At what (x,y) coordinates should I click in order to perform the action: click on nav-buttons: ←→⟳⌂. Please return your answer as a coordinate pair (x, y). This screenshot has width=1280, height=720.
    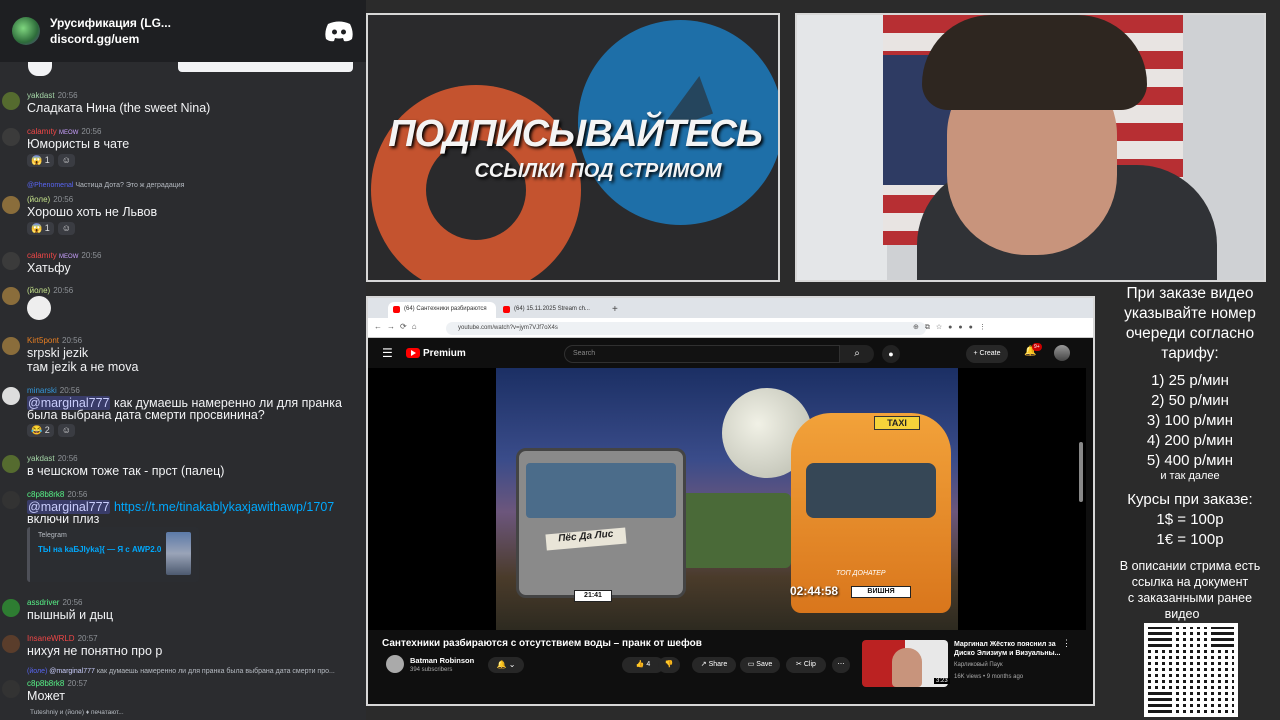
    Looking at the image, I should click on (398, 326).